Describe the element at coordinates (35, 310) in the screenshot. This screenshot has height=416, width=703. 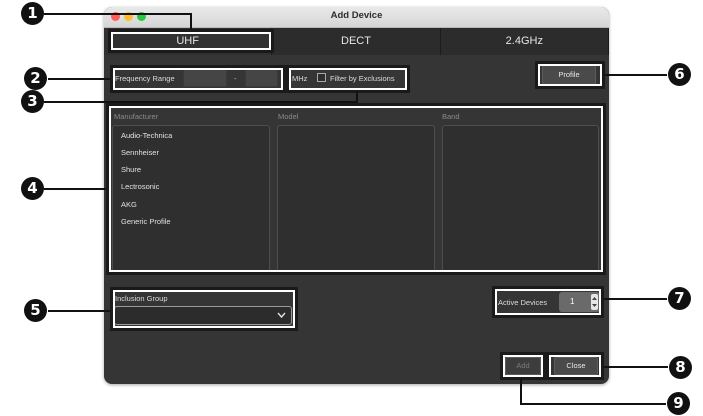
I see `callout-5: 5` at that location.